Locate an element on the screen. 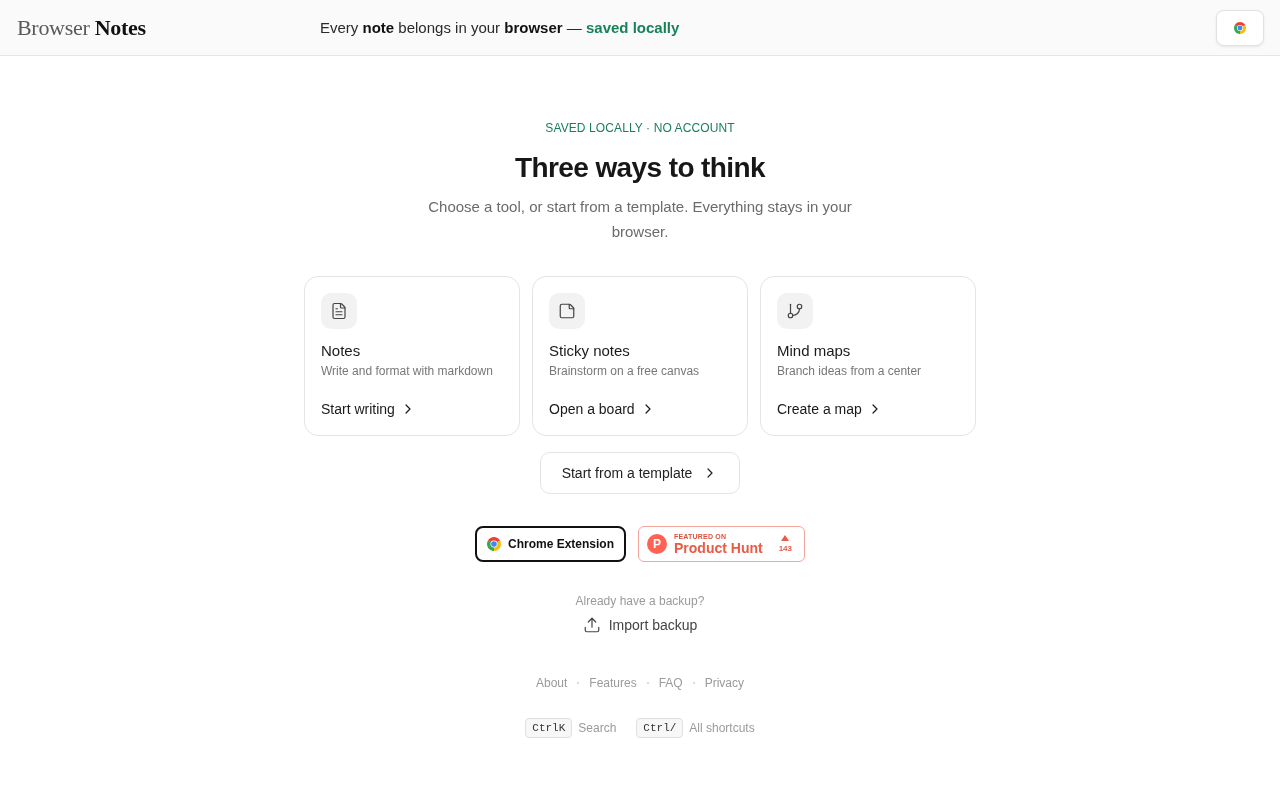 This screenshot has width=1280, height=800. card-description: Write and format with markdown is located at coordinates (407, 371).